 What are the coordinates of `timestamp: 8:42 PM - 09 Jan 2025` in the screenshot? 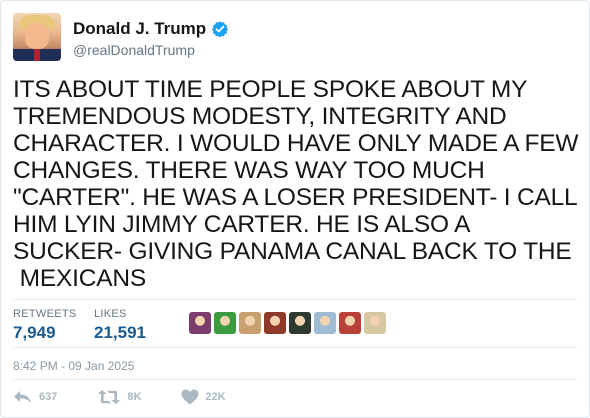 It's located at (73, 366).